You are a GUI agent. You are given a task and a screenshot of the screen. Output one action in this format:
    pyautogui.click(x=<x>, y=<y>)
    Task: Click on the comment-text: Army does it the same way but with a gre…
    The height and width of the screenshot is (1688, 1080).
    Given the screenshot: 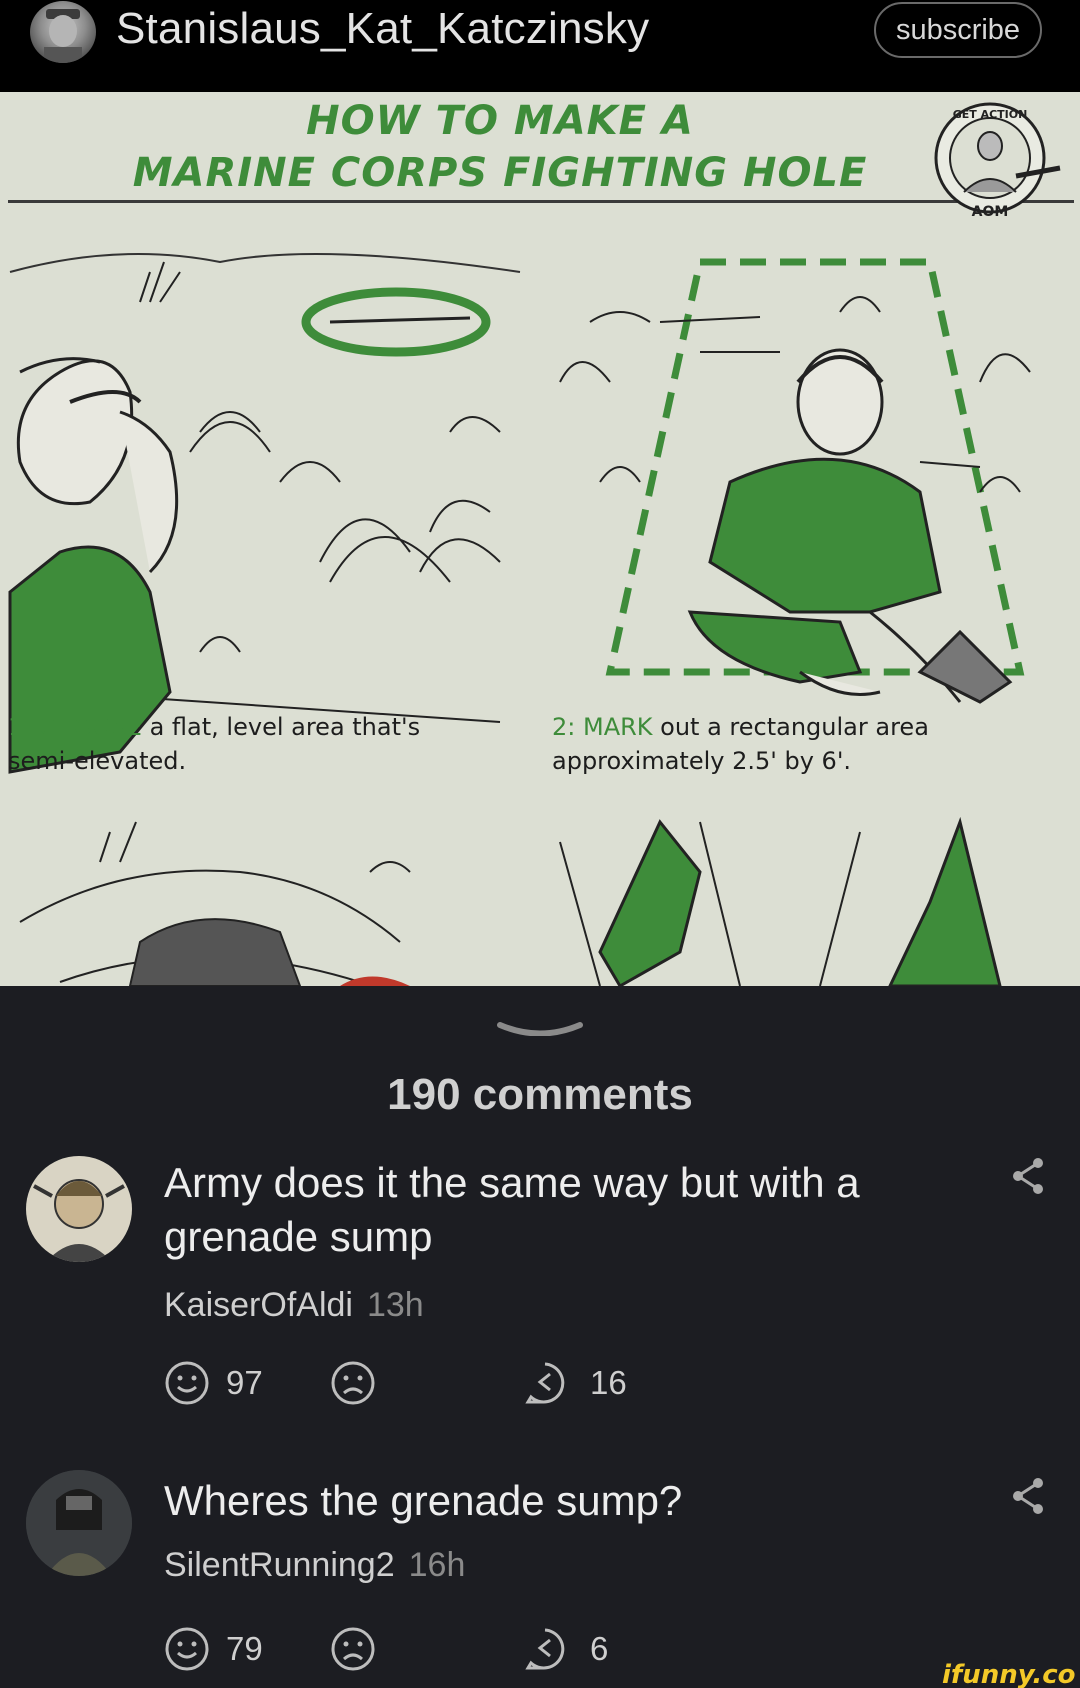 What is the action you would take?
    pyautogui.click(x=512, y=1209)
    